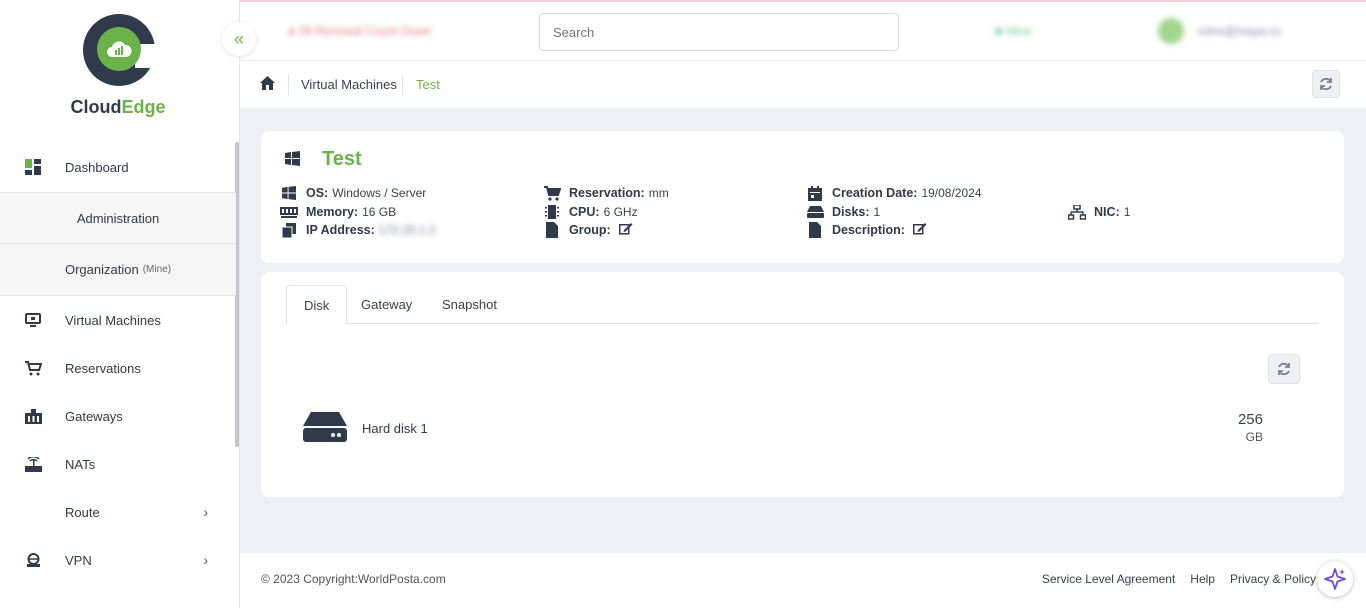 This screenshot has width=1366, height=608. What do you see at coordinates (97, 167) in the screenshot?
I see `sidebar-item-label: Dashboard` at bounding box center [97, 167].